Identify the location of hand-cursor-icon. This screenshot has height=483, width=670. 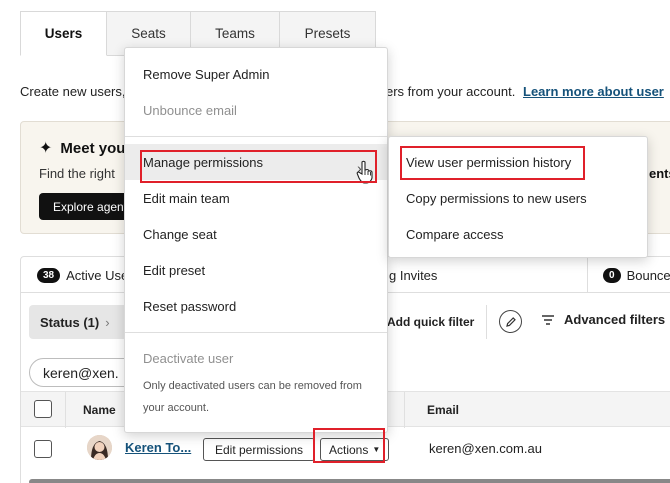
(365, 173).